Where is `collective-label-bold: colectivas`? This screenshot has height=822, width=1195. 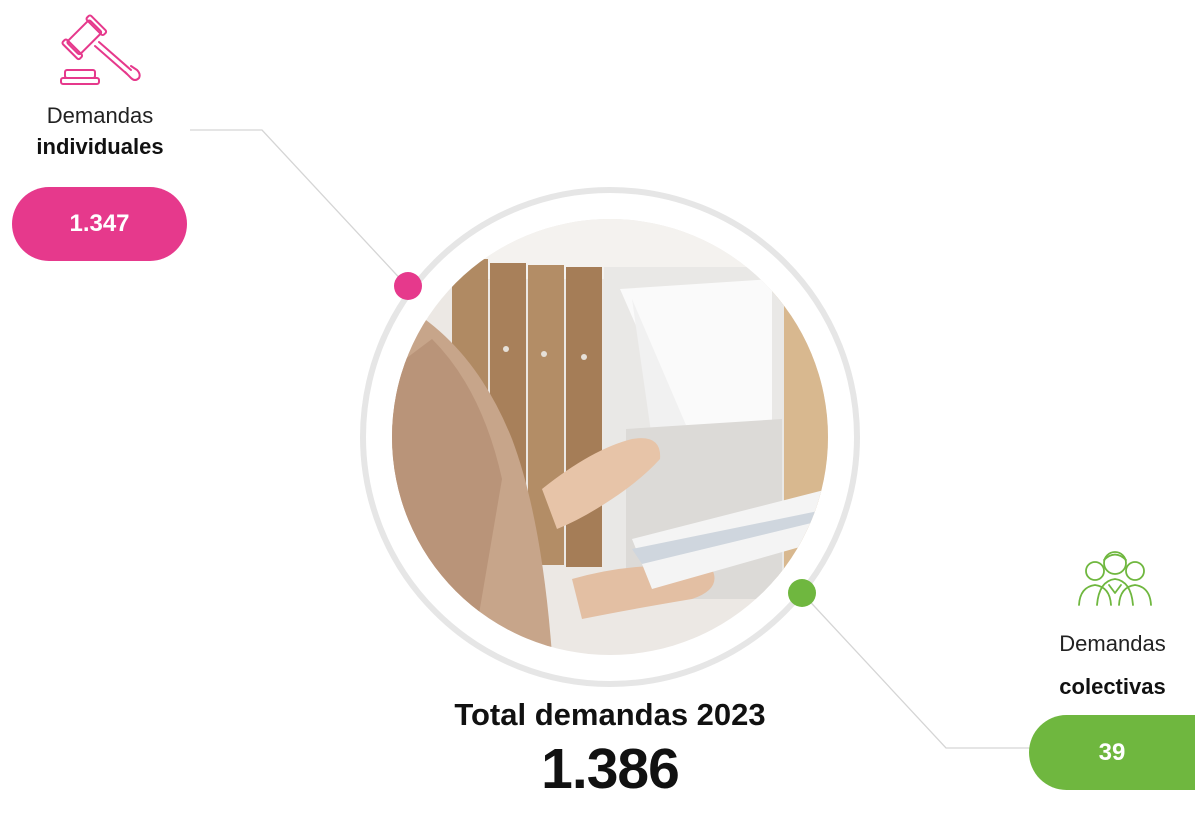
collective-label-bold: colectivas is located at coordinates (1112, 686).